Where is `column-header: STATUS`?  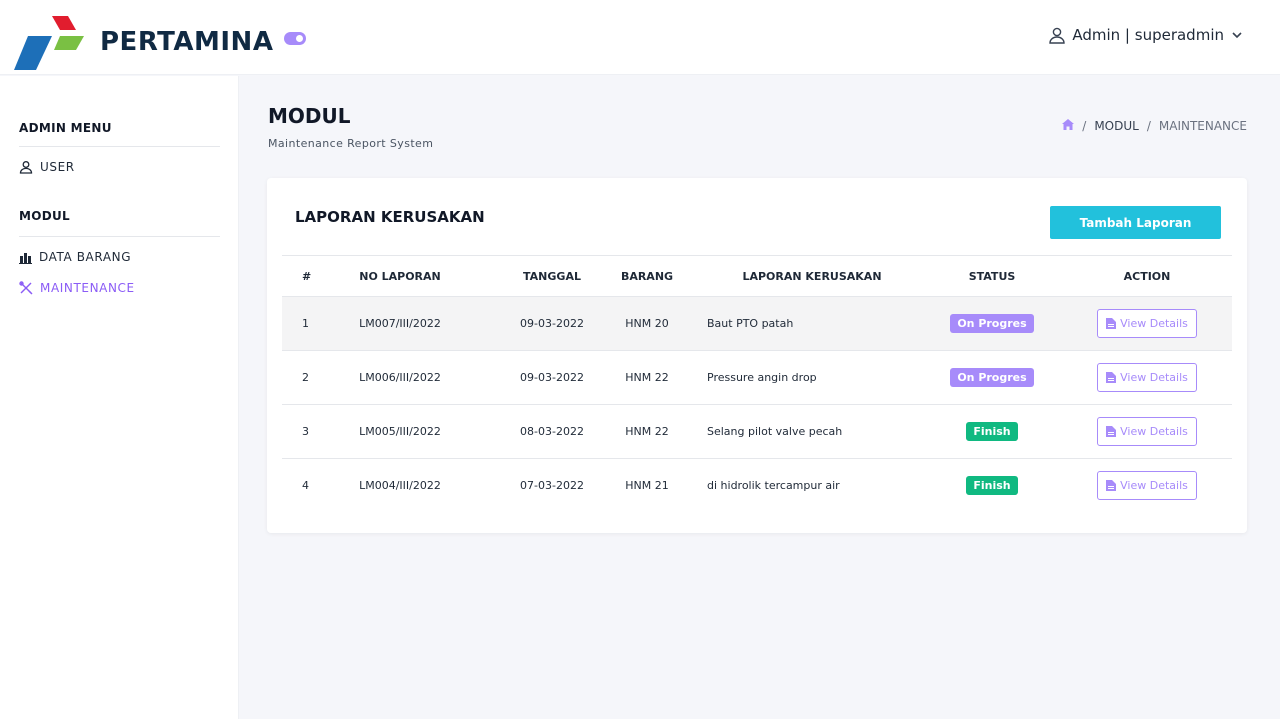
column-header: STATUS is located at coordinates (992, 276).